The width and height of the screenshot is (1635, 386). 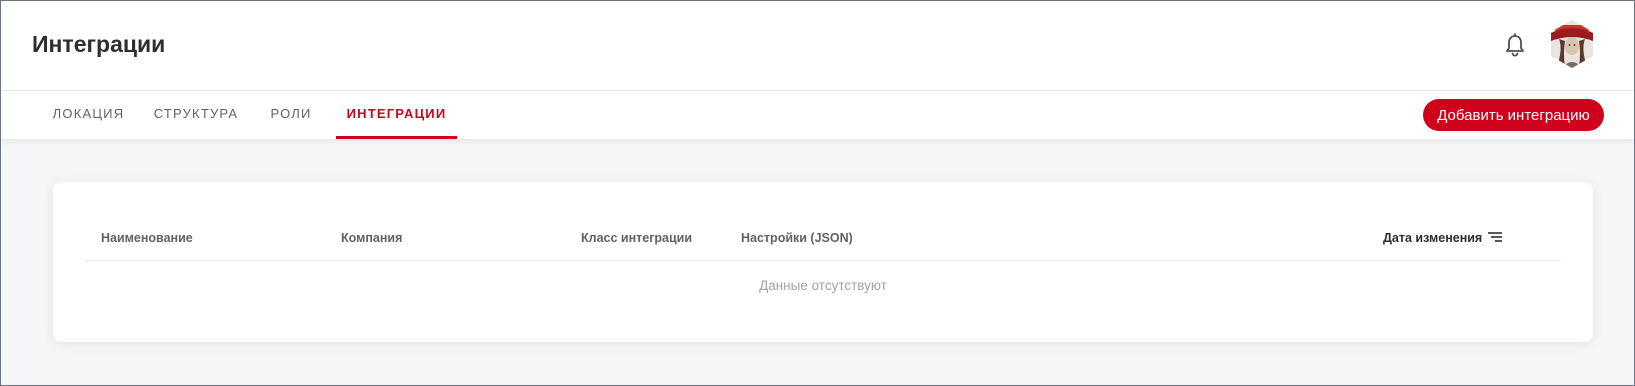 I want to click on column-header-company: Компания, so click(x=371, y=238).